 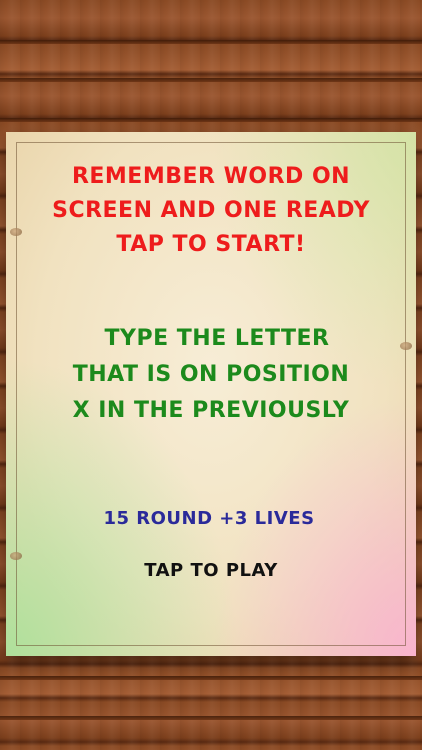 What do you see at coordinates (211, 570) in the screenshot?
I see `tap-to-play-button: TAP TO PLAY` at bounding box center [211, 570].